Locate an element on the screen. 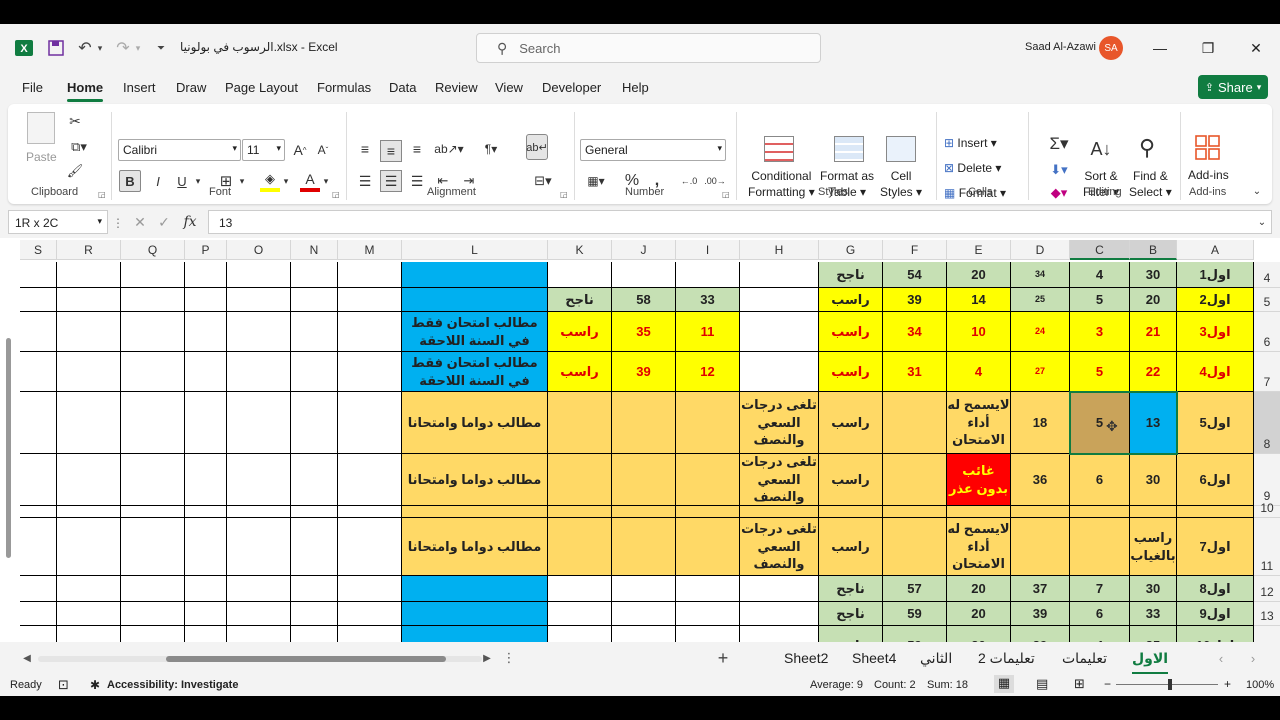 Image resolution: width=1280 pixels, height=720 pixels. cell-m7 is located at coordinates (370, 372).